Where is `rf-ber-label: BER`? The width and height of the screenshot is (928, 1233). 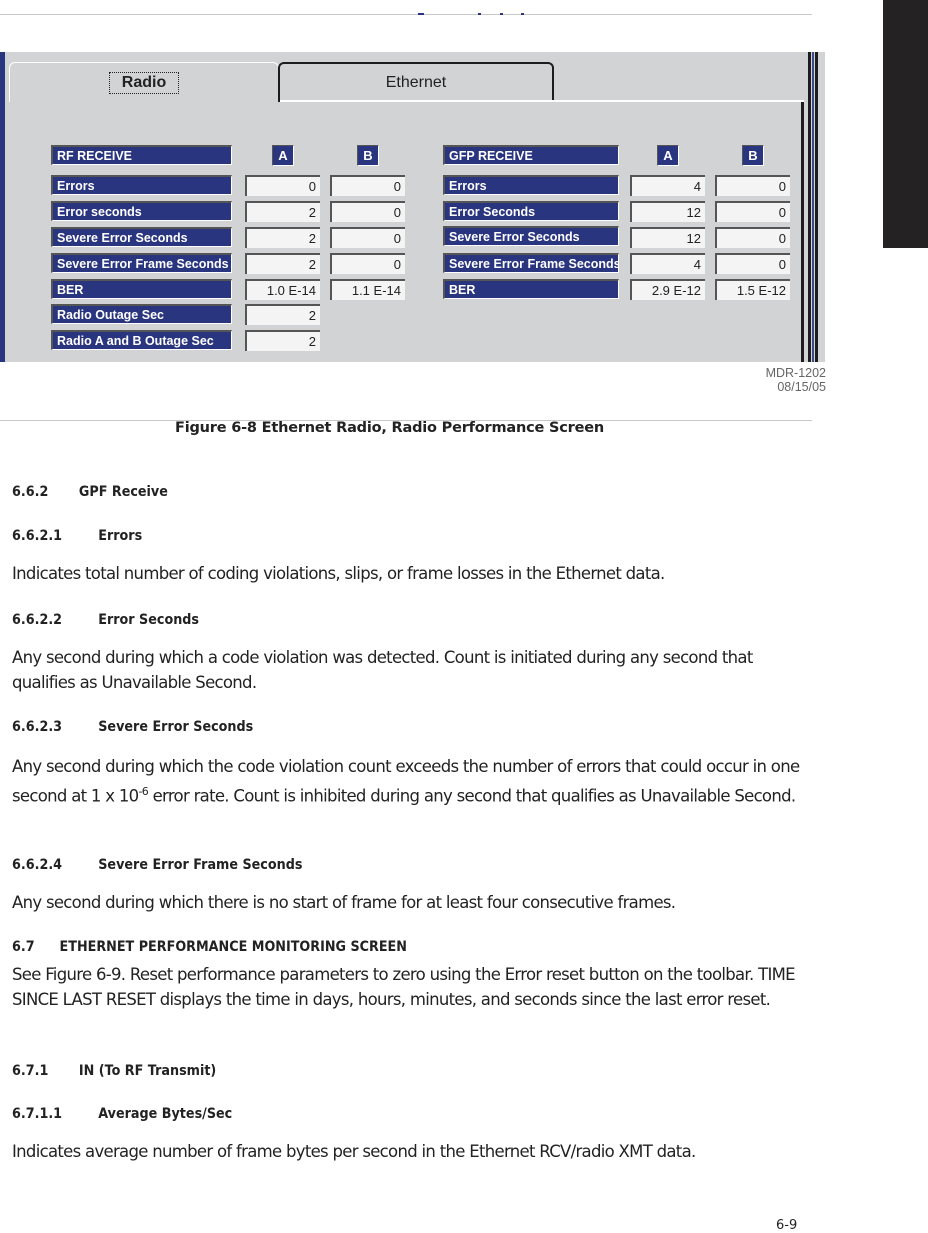
rf-ber-label: BER is located at coordinates (141, 289).